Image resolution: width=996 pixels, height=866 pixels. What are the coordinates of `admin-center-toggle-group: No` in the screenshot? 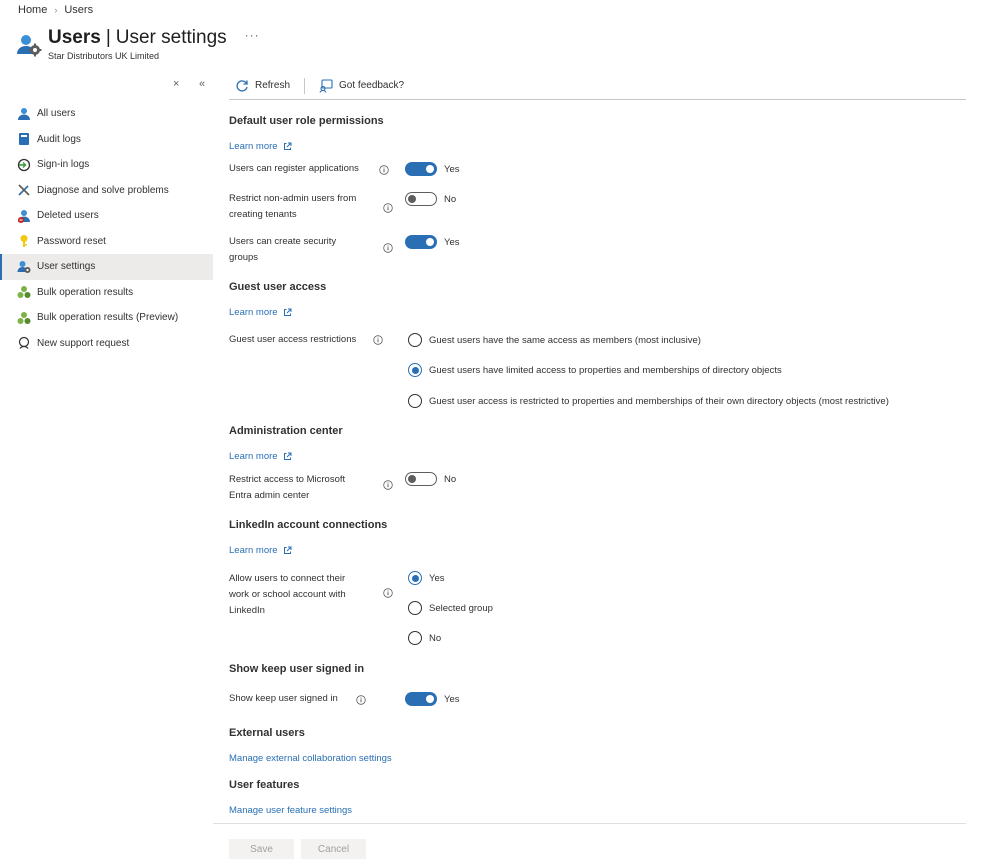 It's located at (430, 479).